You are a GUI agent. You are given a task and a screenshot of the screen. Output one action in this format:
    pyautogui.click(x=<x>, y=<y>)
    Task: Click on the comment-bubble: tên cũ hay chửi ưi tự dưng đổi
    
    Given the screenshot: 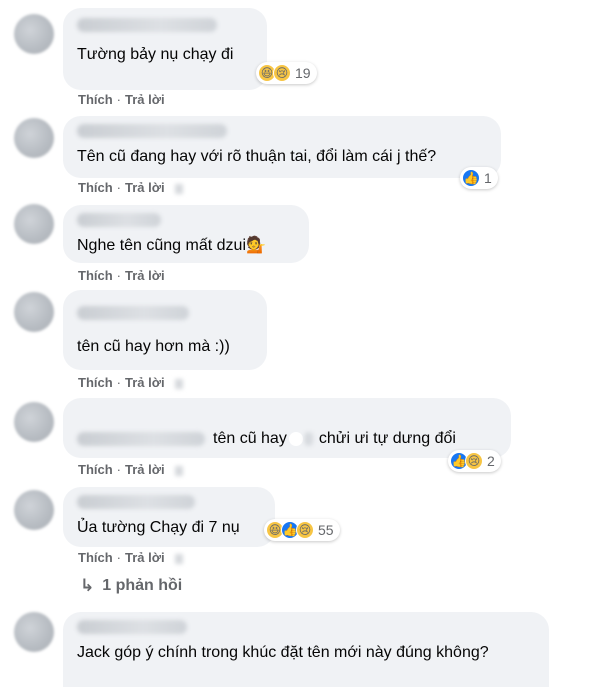 What is the action you would take?
    pyautogui.click(x=287, y=428)
    